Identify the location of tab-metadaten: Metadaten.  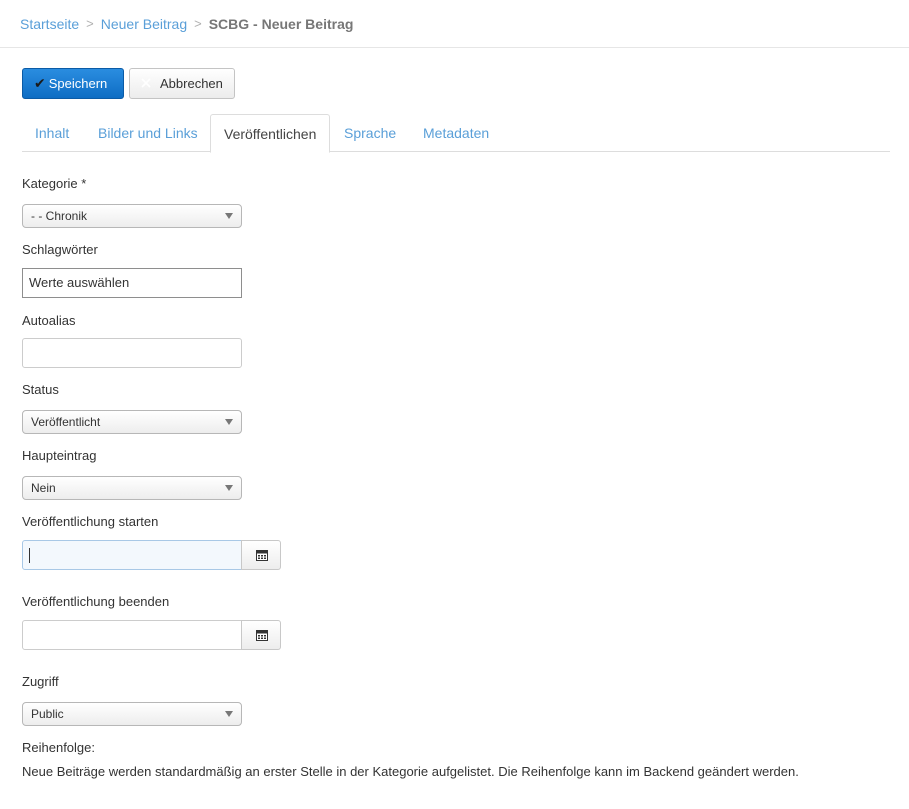
(456, 133).